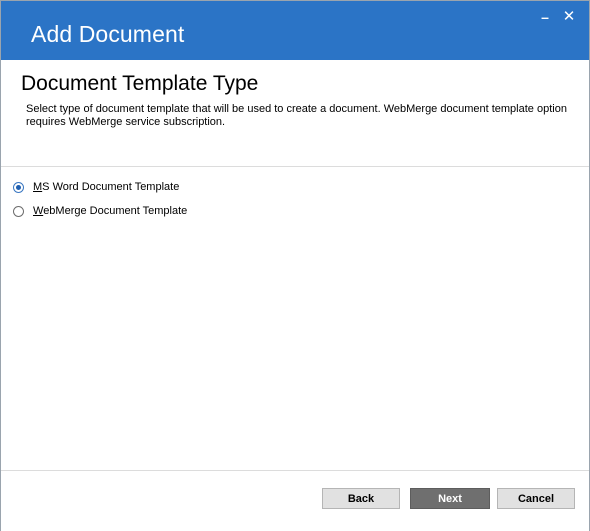 The width and height of the screenshot is (590, 531). Describe the element at coordinates (108, 34) in the screenshot. I see `window-title: Add Document` at that location.